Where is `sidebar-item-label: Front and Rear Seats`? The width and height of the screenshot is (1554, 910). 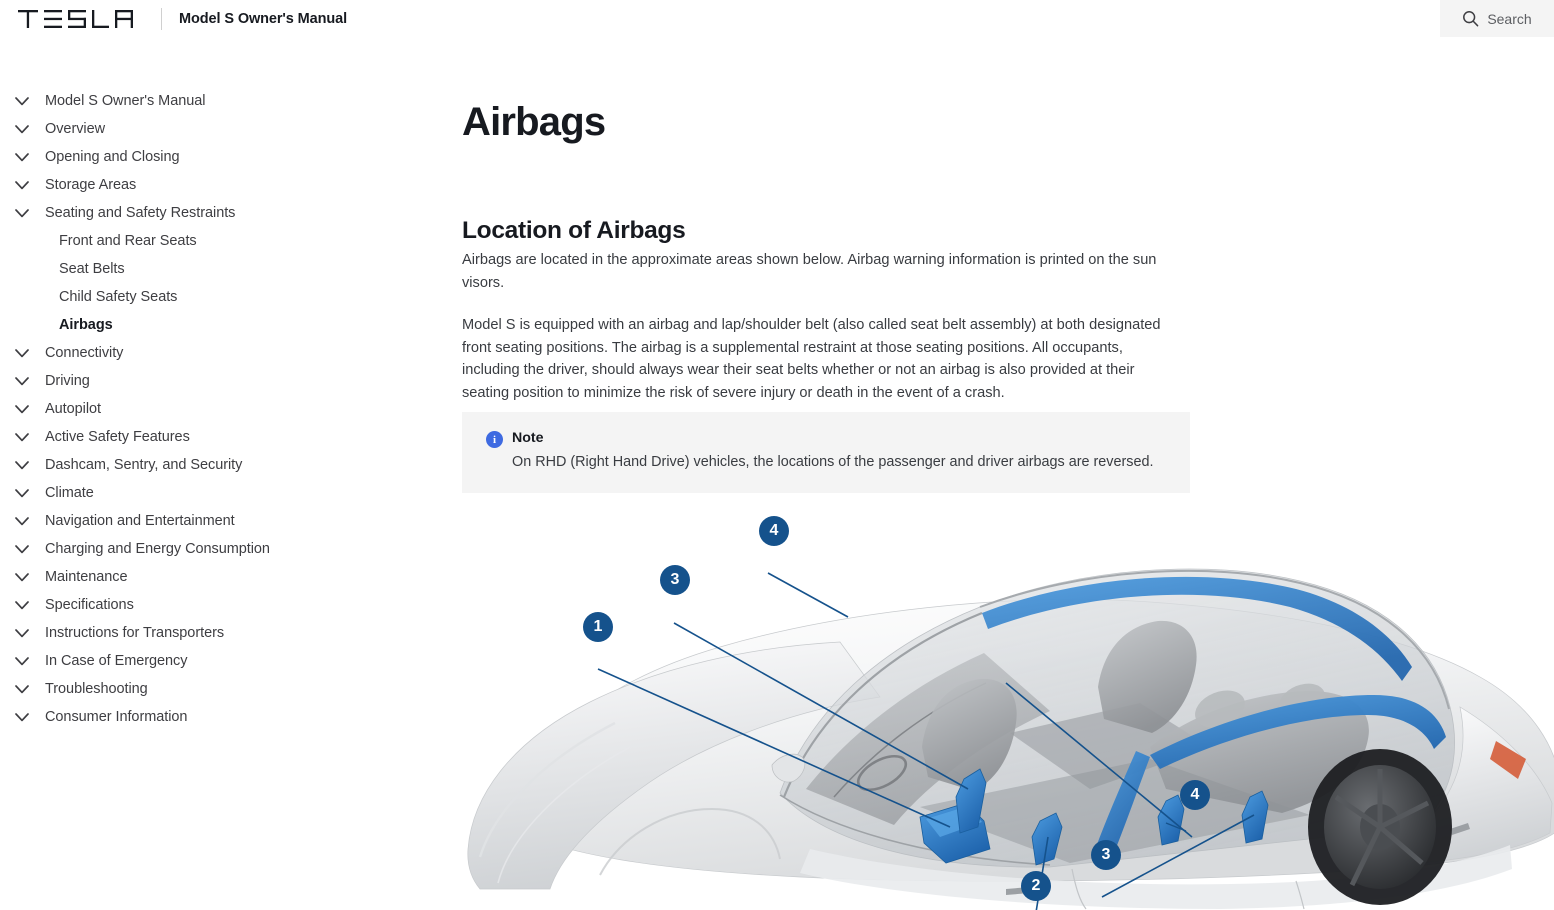 sidebar-item-label: Front and Rear Seats is located at coordinates (128, 241).